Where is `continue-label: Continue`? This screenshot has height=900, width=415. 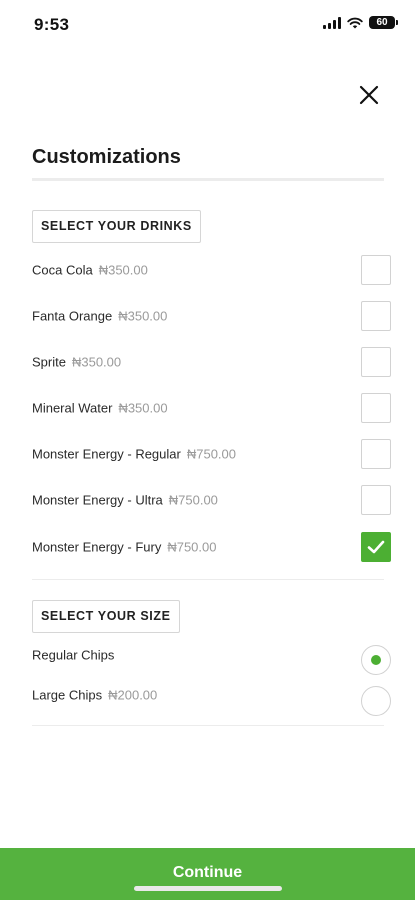
continue-label: Continue is located at coordinates (207, 872).